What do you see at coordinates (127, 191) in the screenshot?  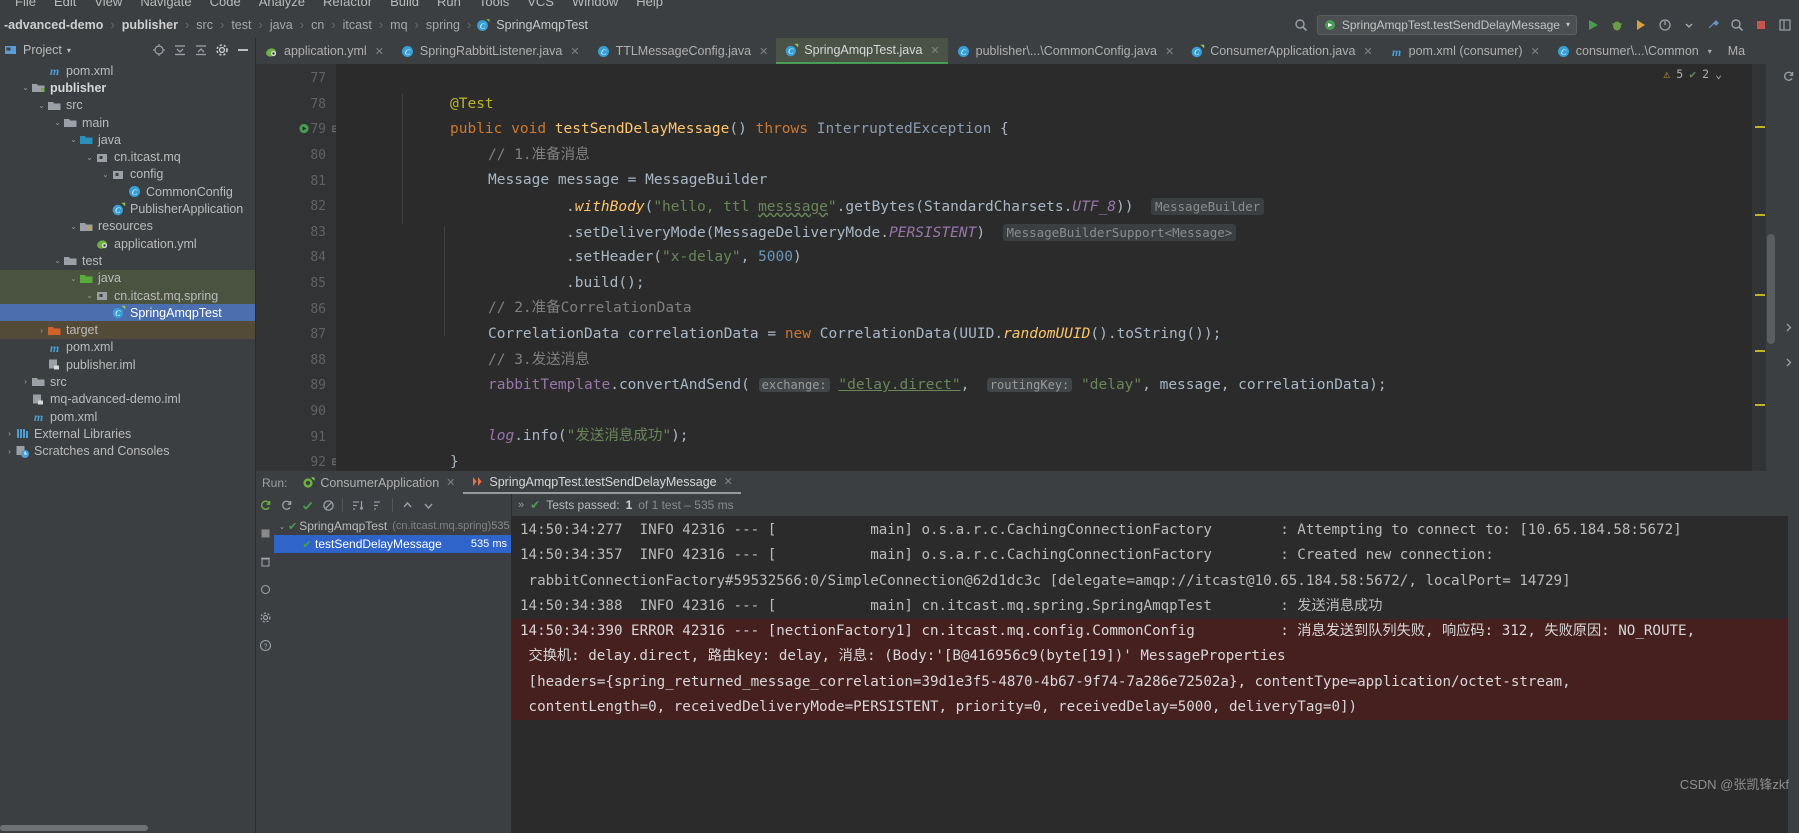 I see `tree-item-commonconfig: ›CCommonConfig` at bounding box center [127, 191].